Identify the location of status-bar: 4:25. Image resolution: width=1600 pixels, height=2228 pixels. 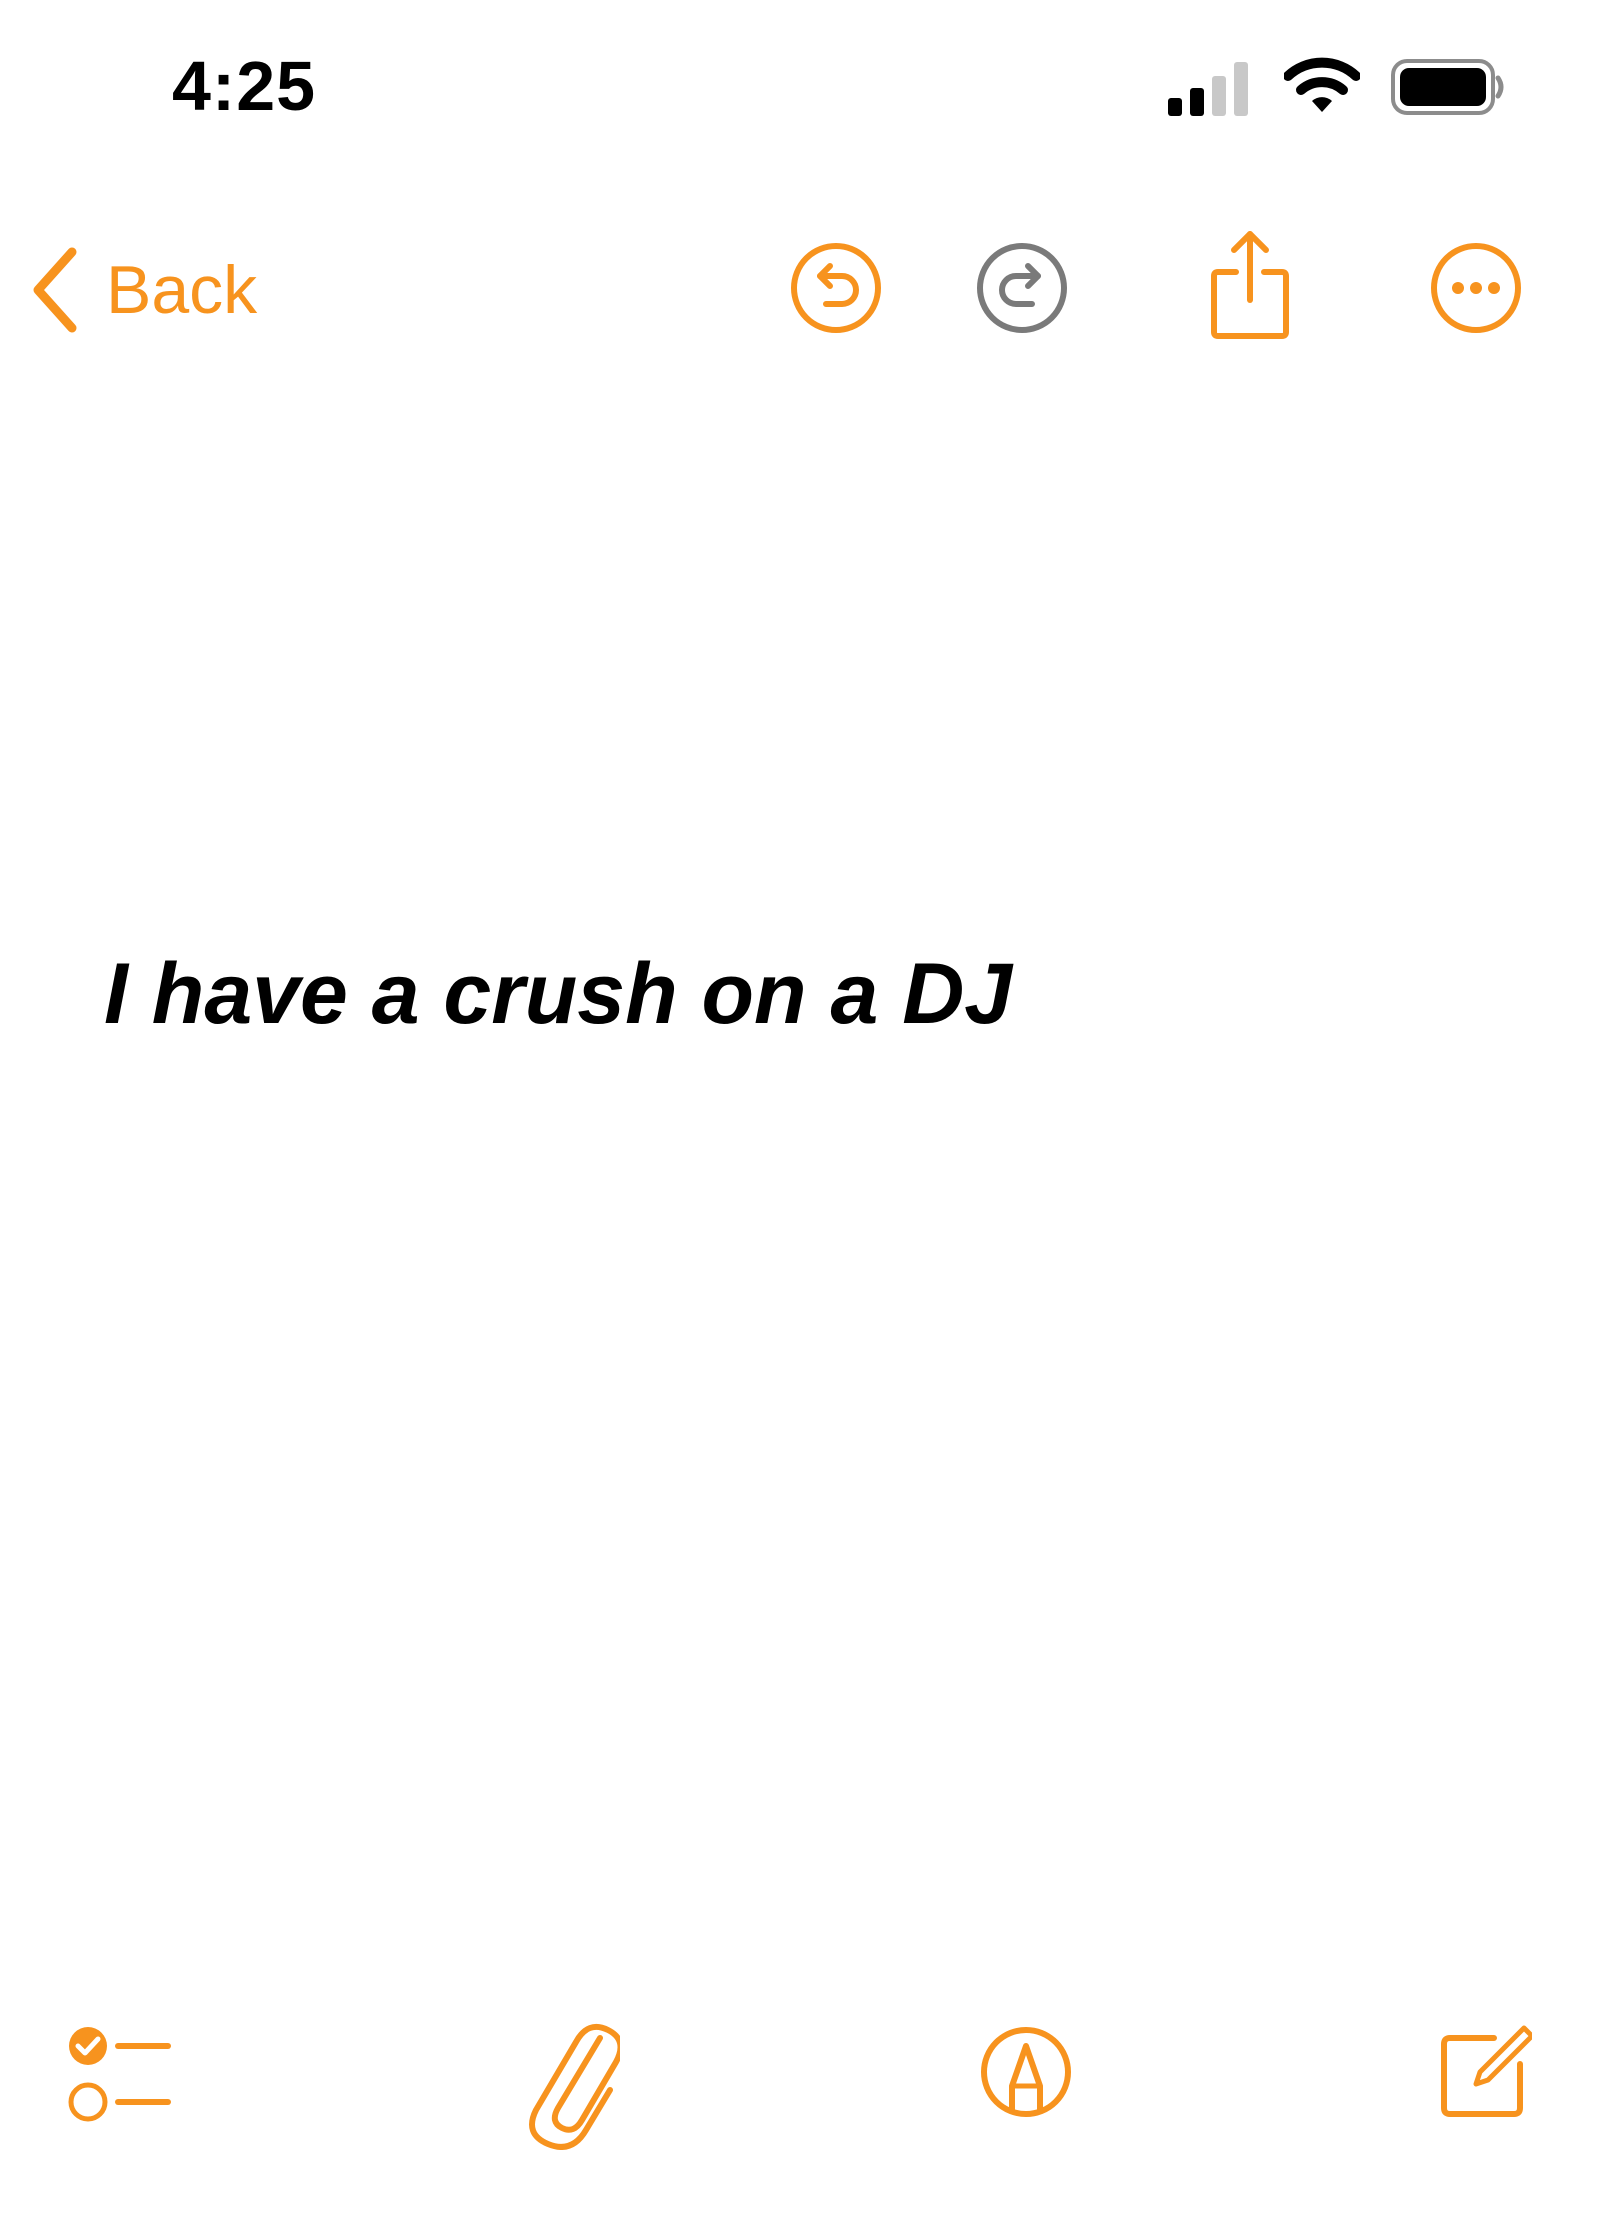
(800, 80).